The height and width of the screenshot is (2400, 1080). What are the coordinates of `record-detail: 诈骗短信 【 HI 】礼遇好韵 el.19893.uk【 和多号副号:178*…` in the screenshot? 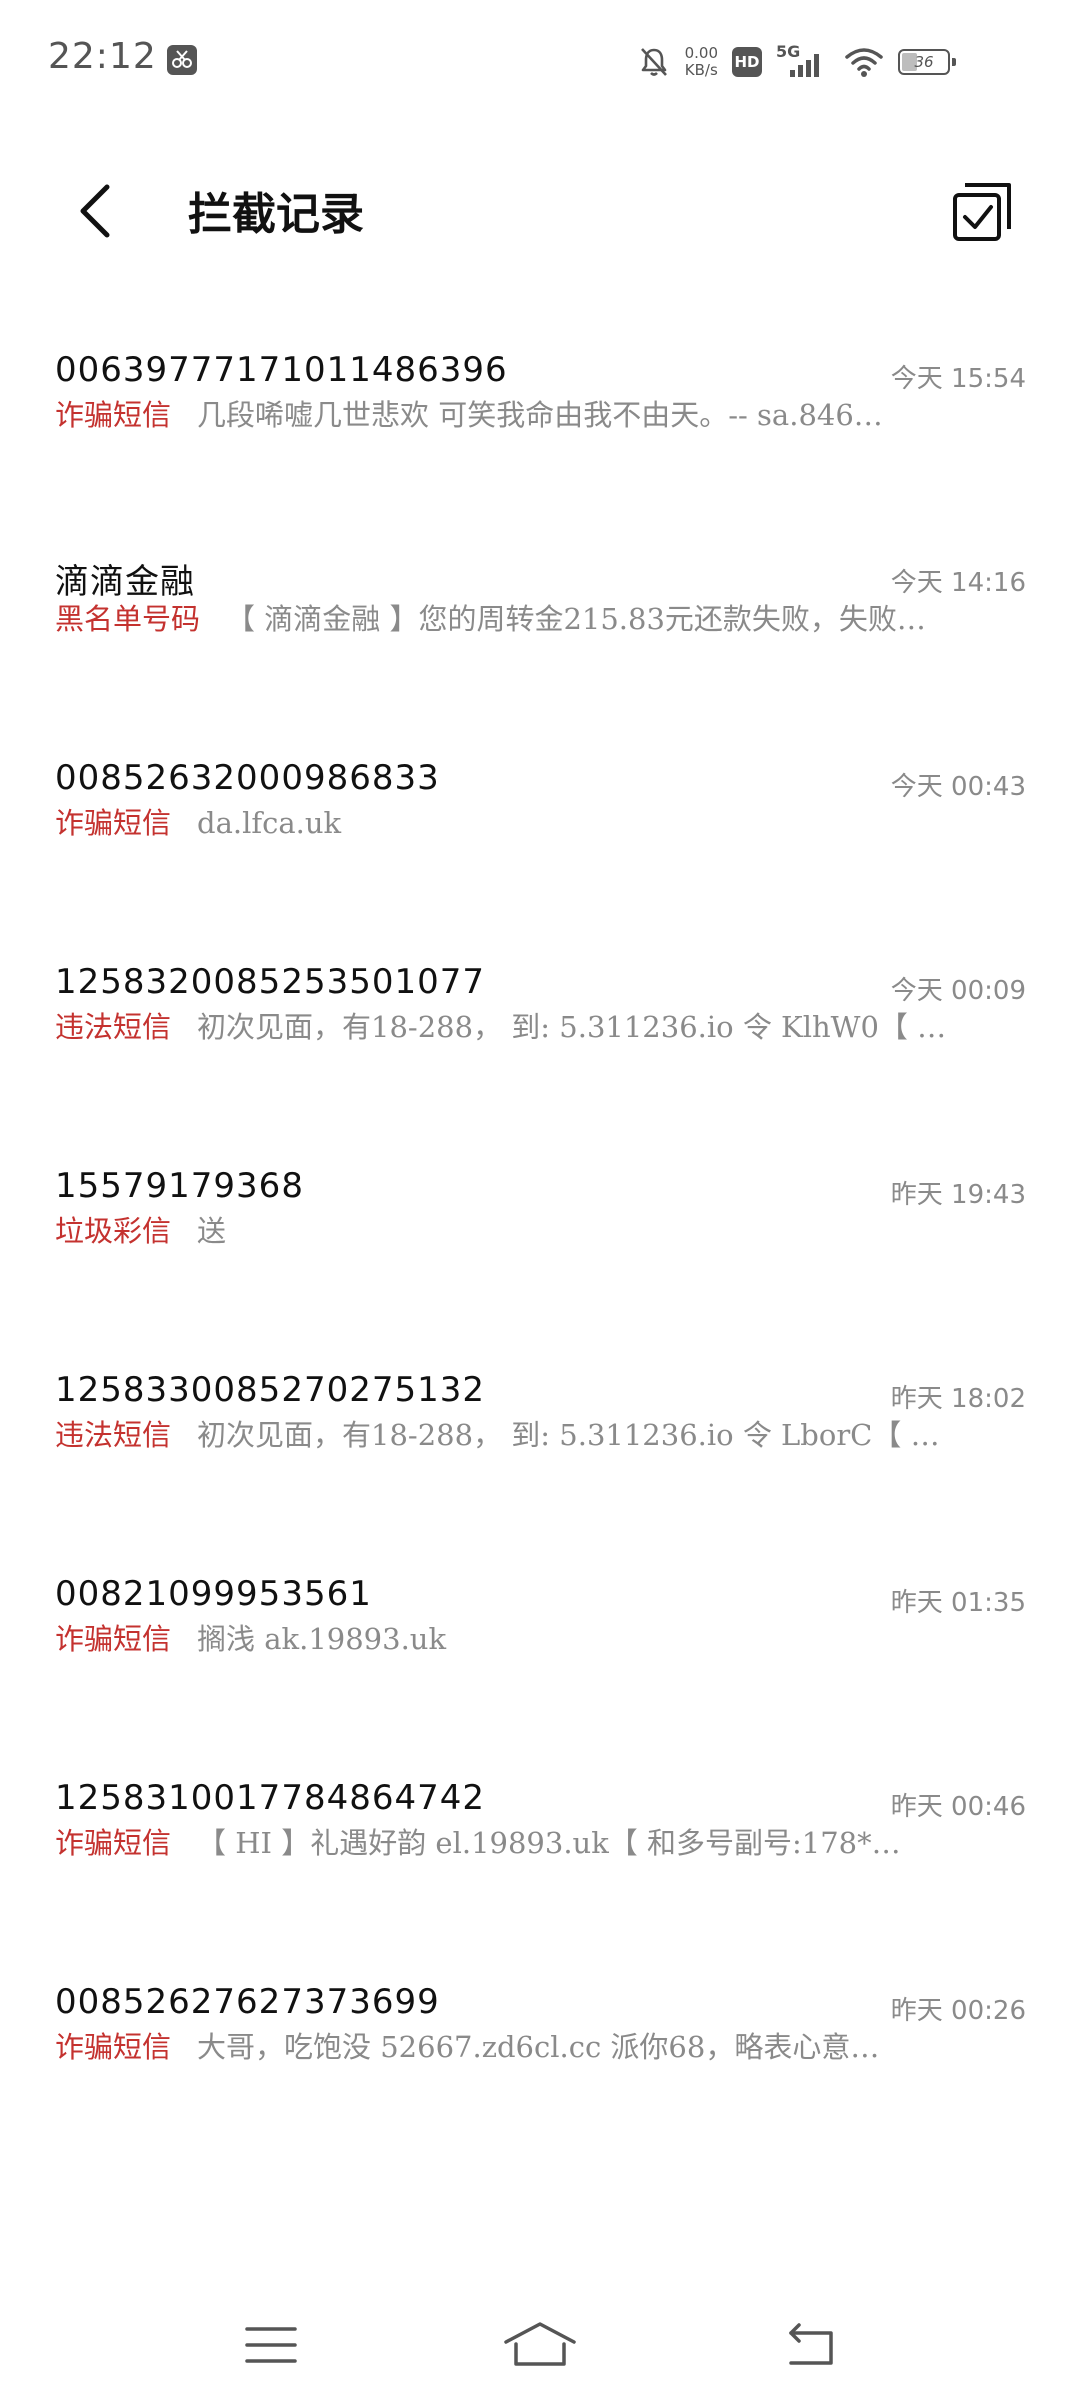 It's located at (540, 1841).